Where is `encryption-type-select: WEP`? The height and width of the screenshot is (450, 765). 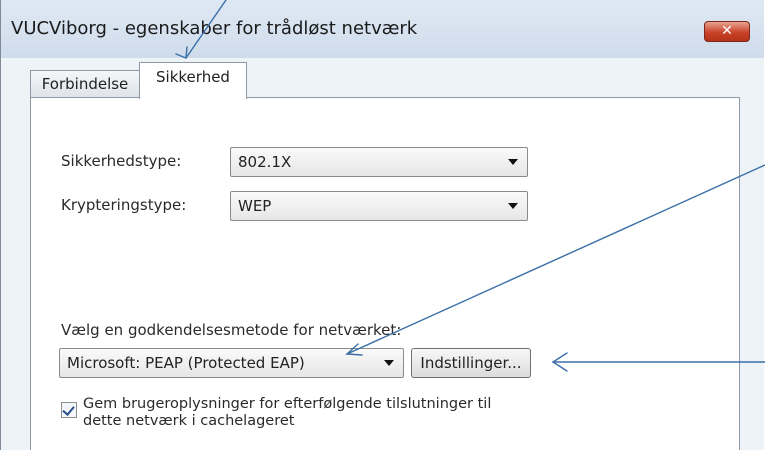
encryption-type-select: WEP is located at coordinates (379, 206).